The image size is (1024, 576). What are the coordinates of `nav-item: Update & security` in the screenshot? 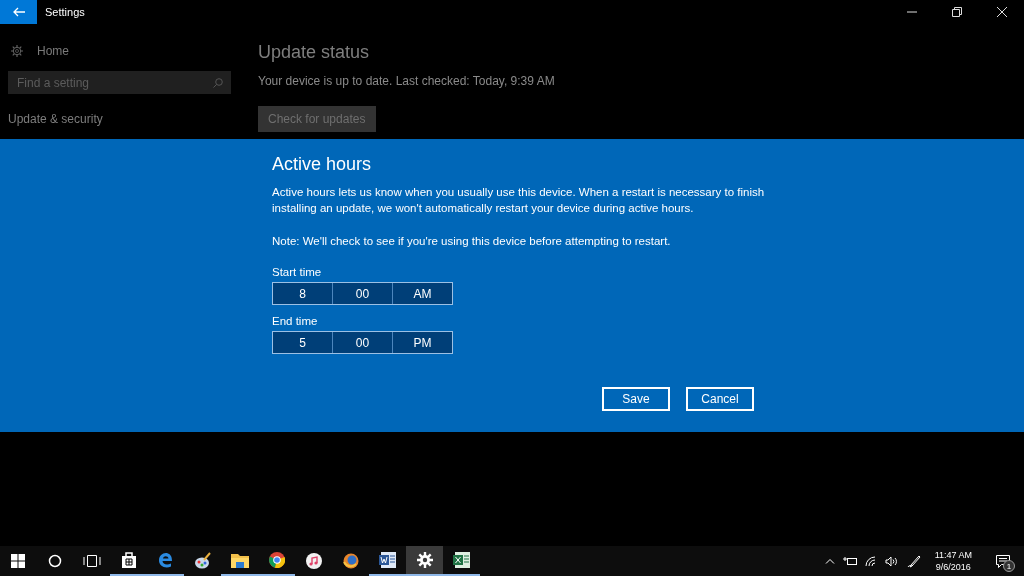 It's located at (119, 119).